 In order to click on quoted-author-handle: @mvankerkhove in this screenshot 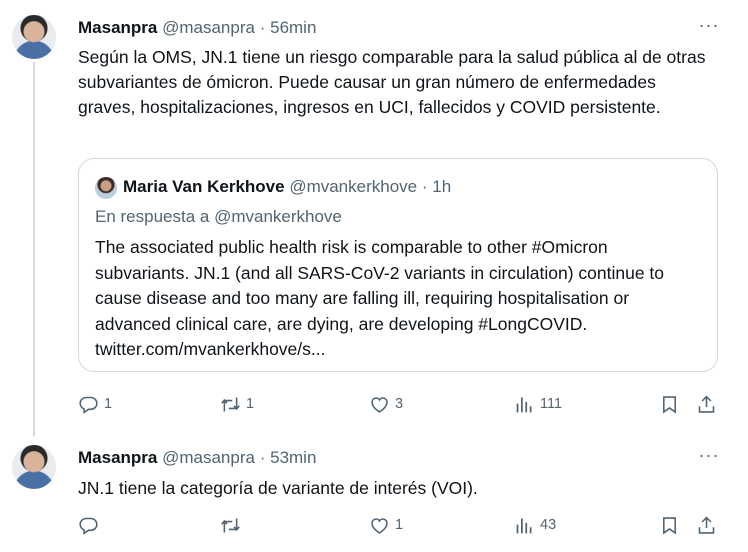, I will do `click(353, 186)`.